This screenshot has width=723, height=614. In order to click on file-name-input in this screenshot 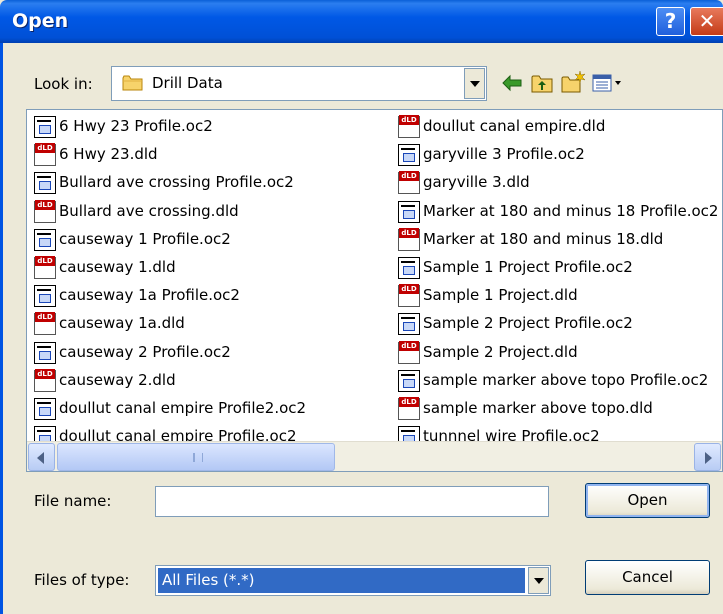, I will do `click(352, 501)`.